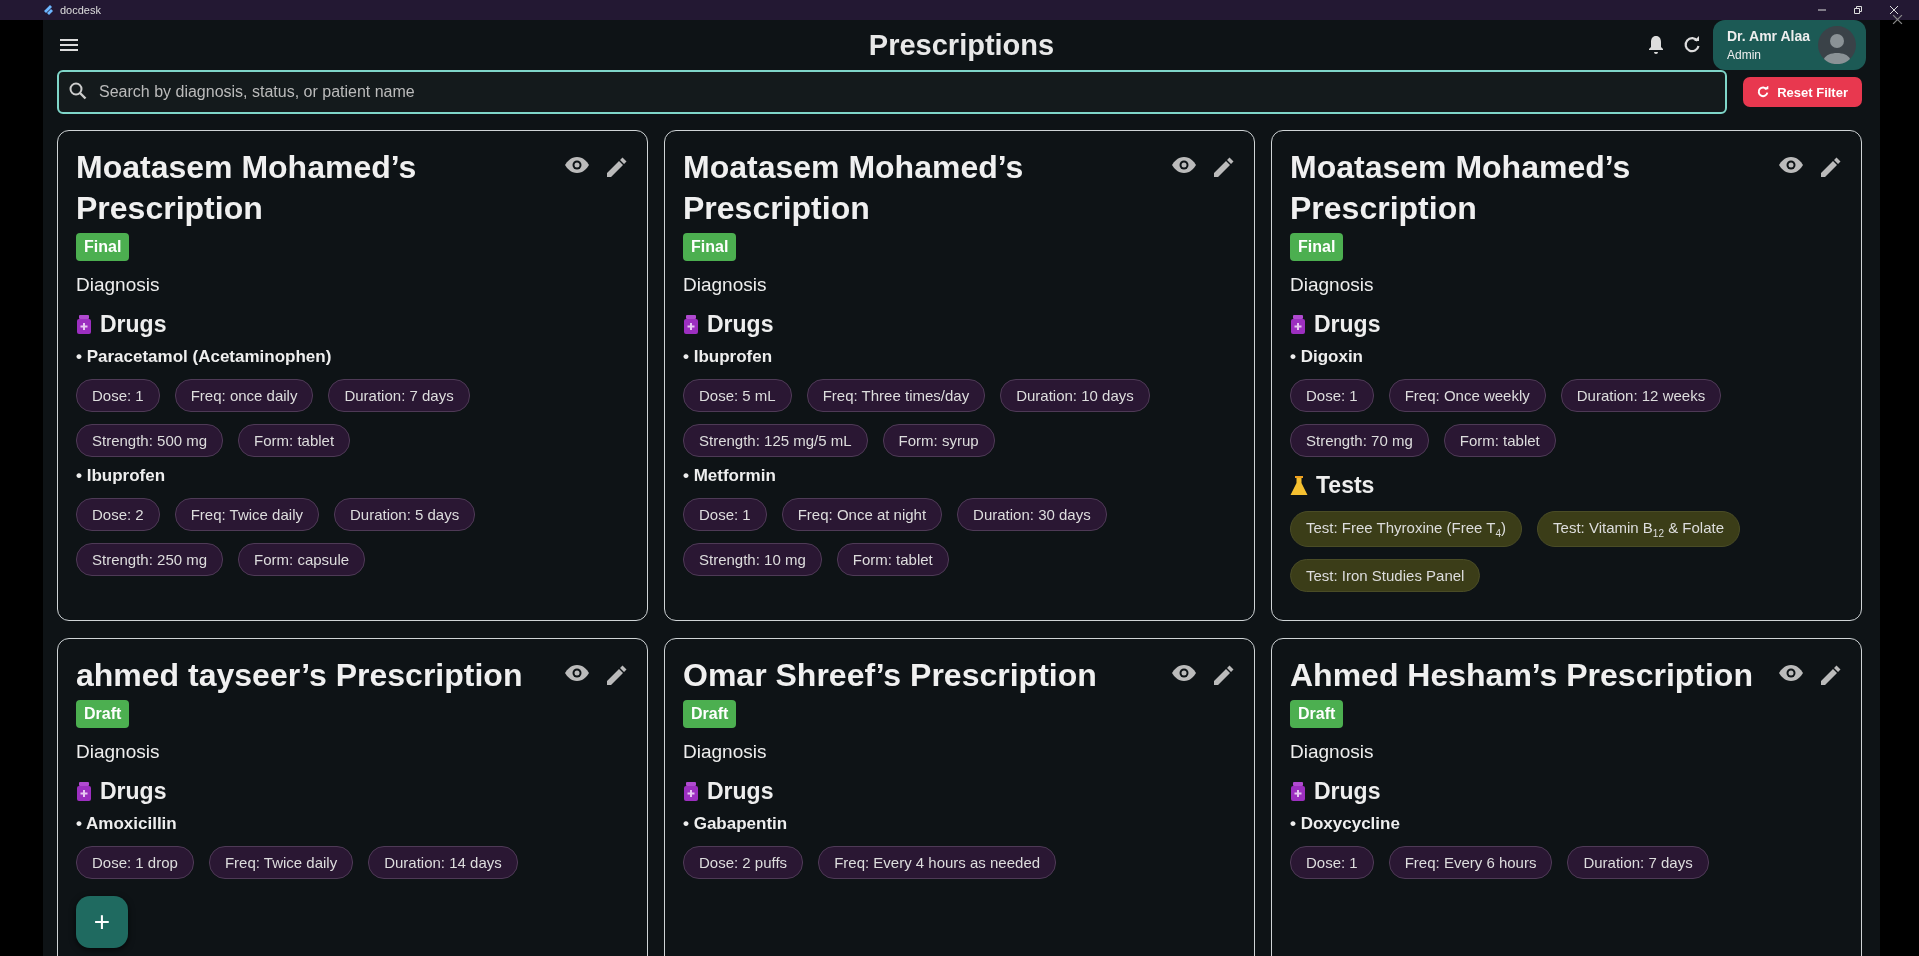  I want to click on add-button: +, so click(102, 922).